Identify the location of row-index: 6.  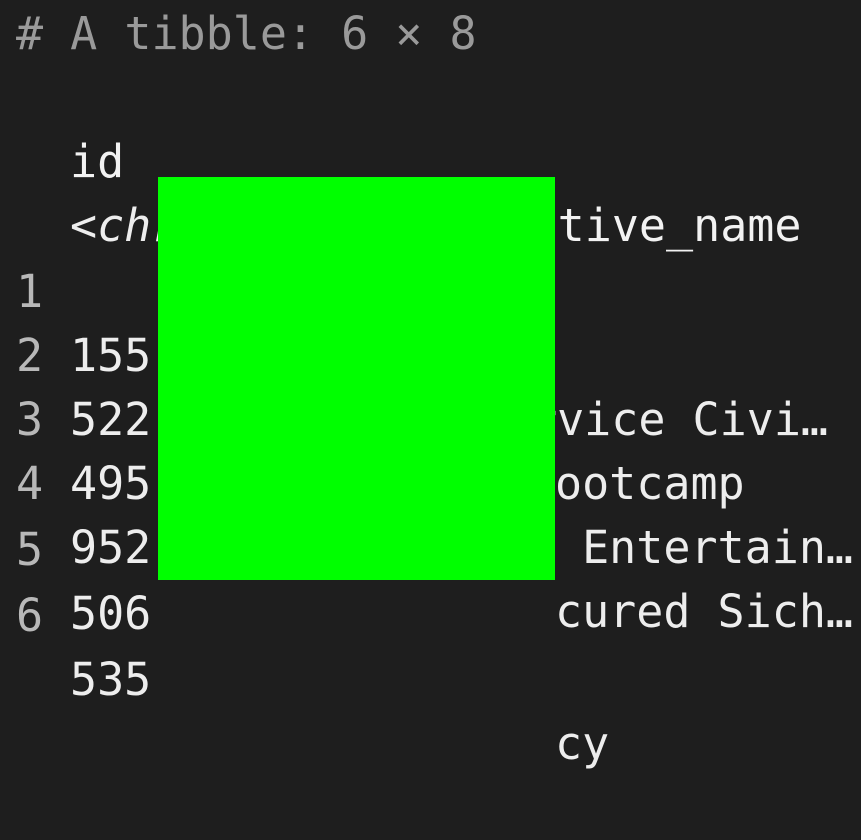
(30, 615).